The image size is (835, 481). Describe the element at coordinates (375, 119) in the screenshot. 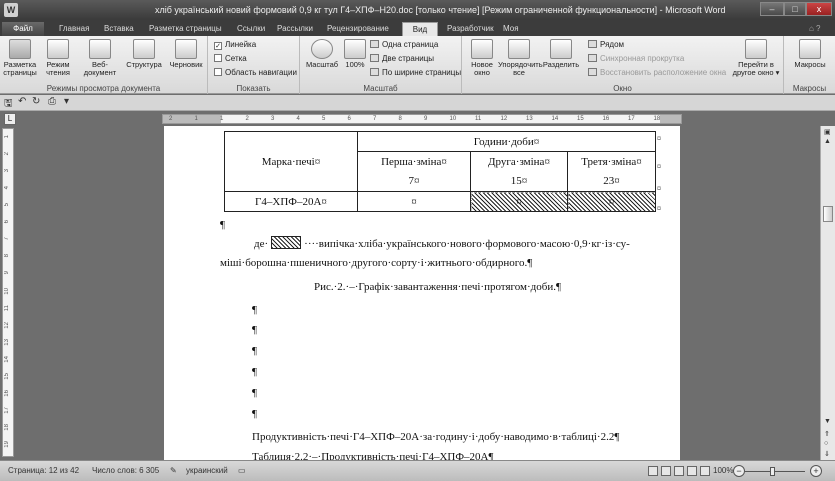

I see `ruler-tick: 7` at that location.